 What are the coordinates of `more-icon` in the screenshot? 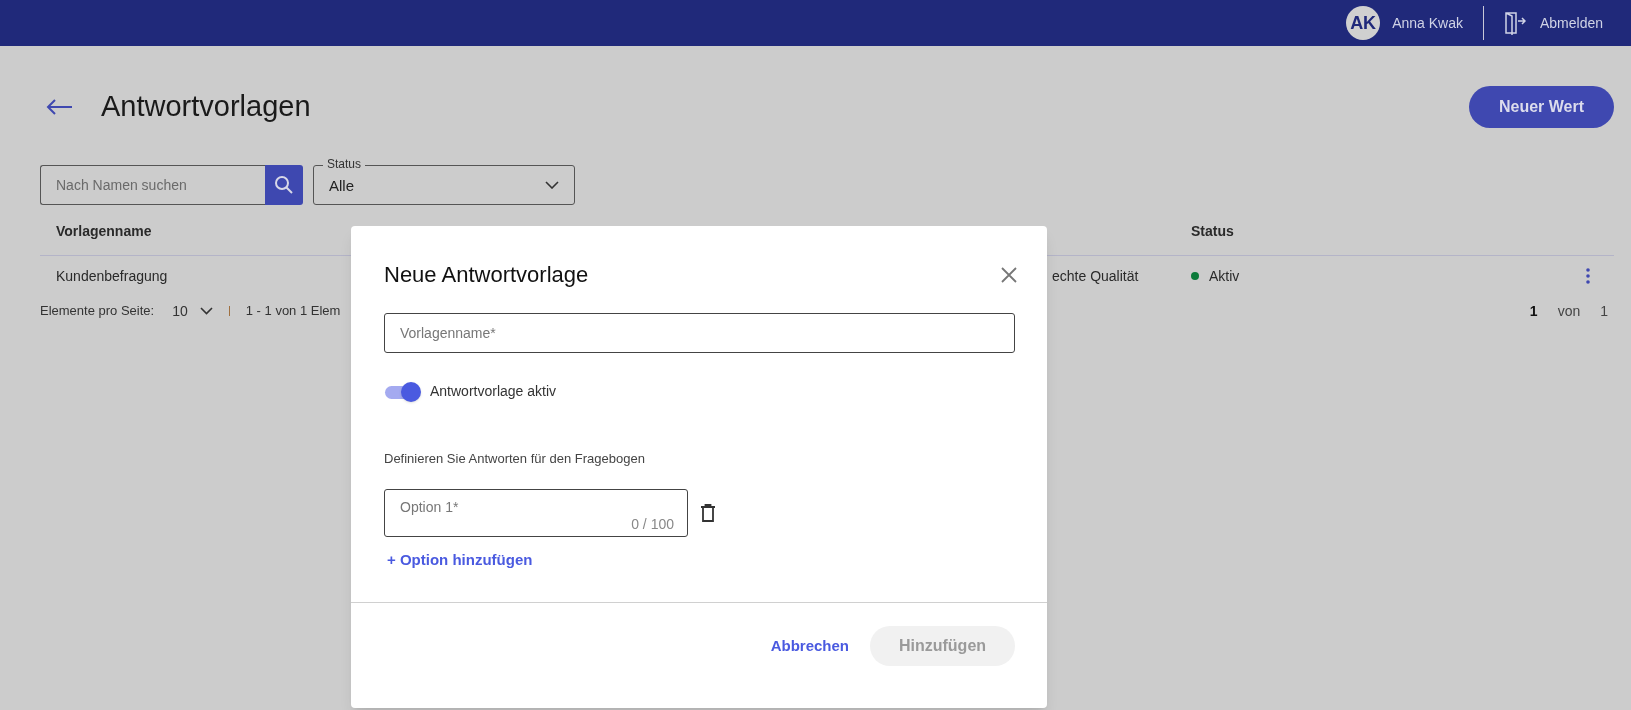 It's located at (1588, 276).